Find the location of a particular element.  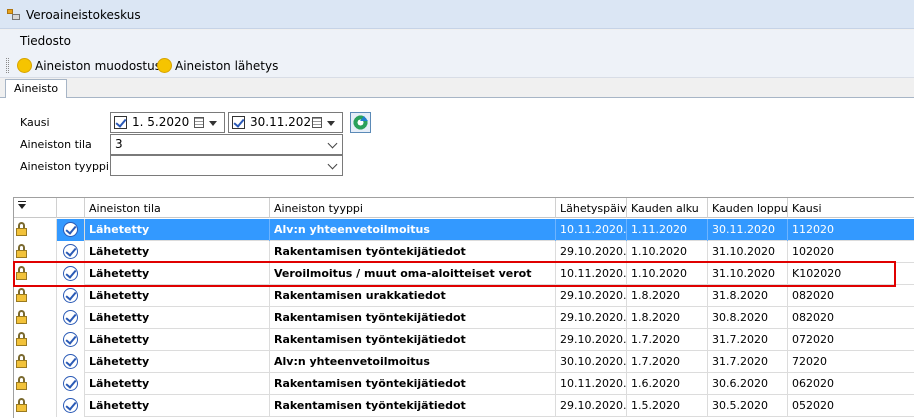

column-chooser is located at coordinates (35, 208).